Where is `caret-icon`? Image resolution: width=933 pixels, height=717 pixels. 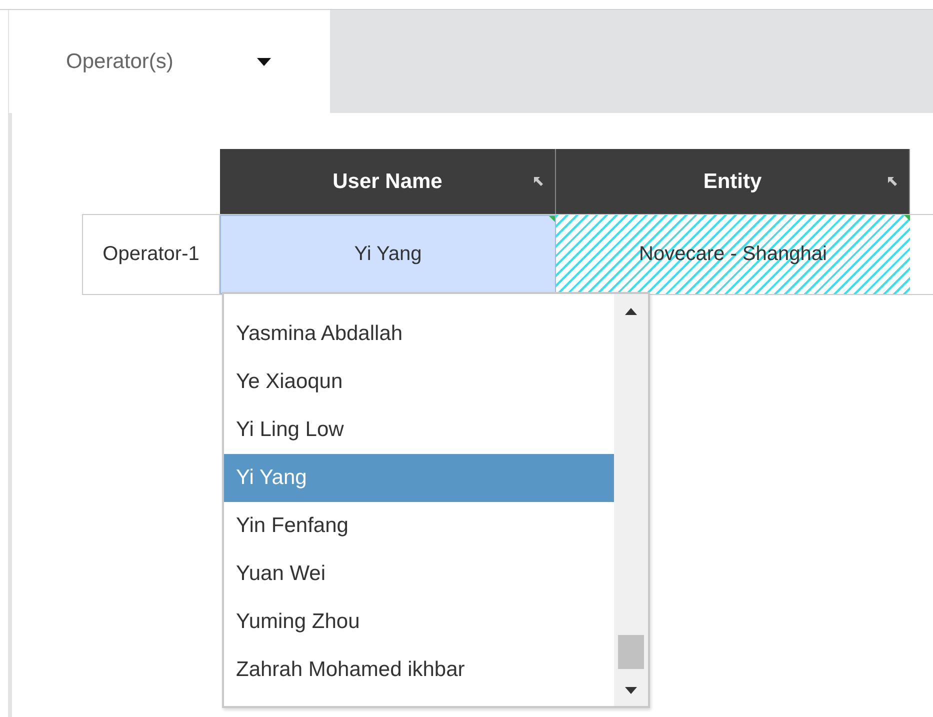 caret-icon is located at coordinates (264, 62).